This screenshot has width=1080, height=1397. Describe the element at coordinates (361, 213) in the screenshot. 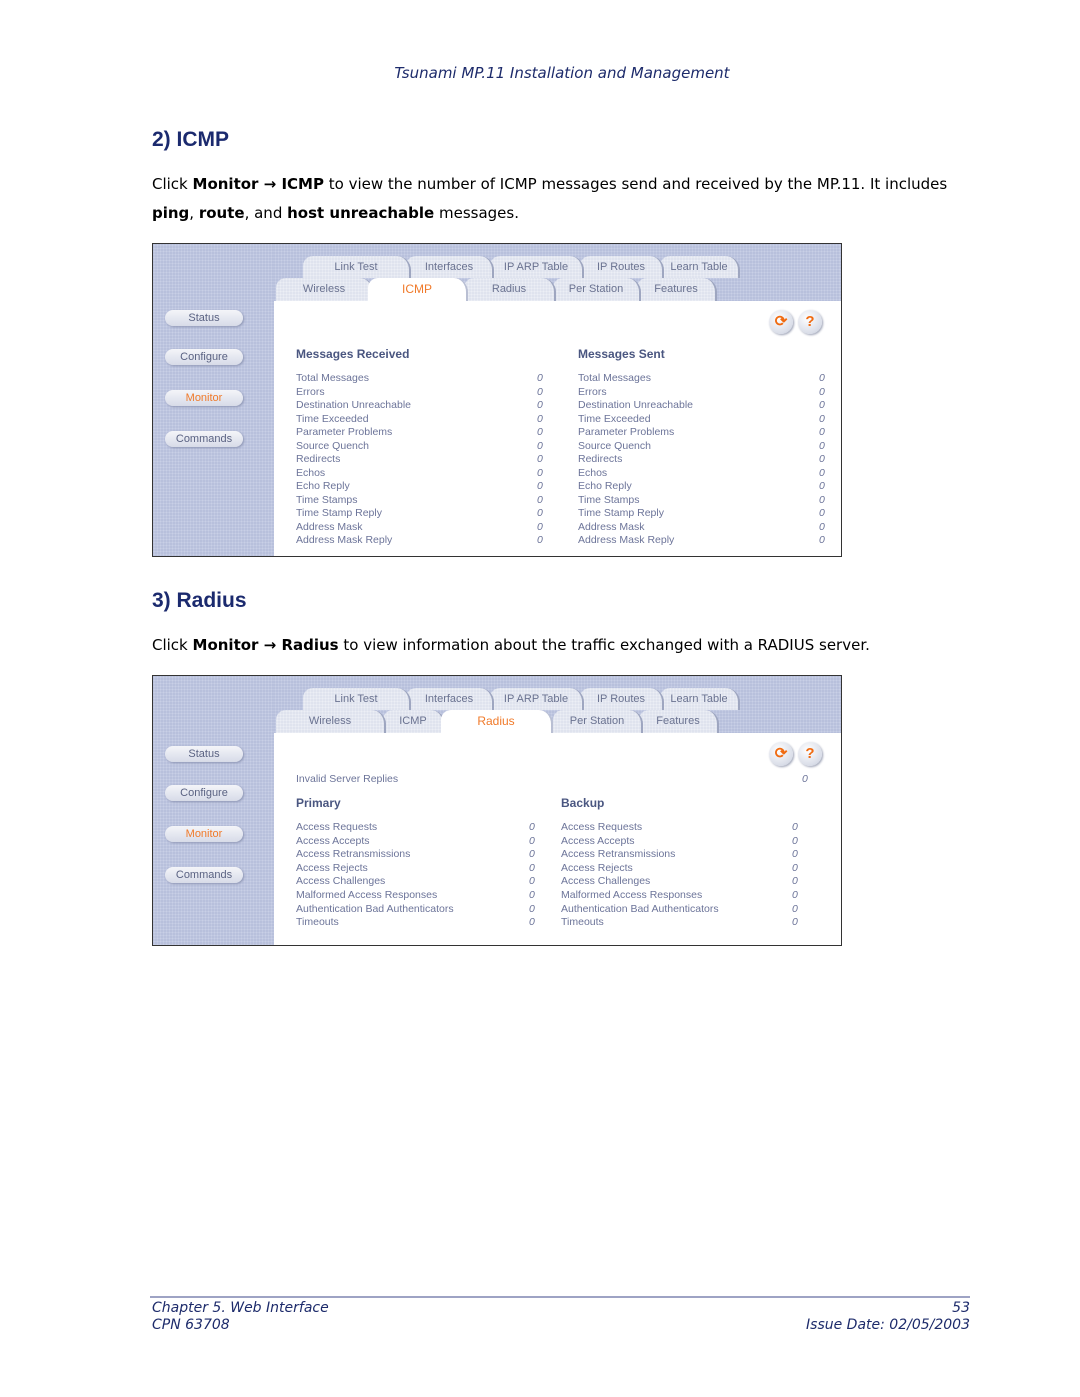

I see `bold-text: host unreachable` at that location.